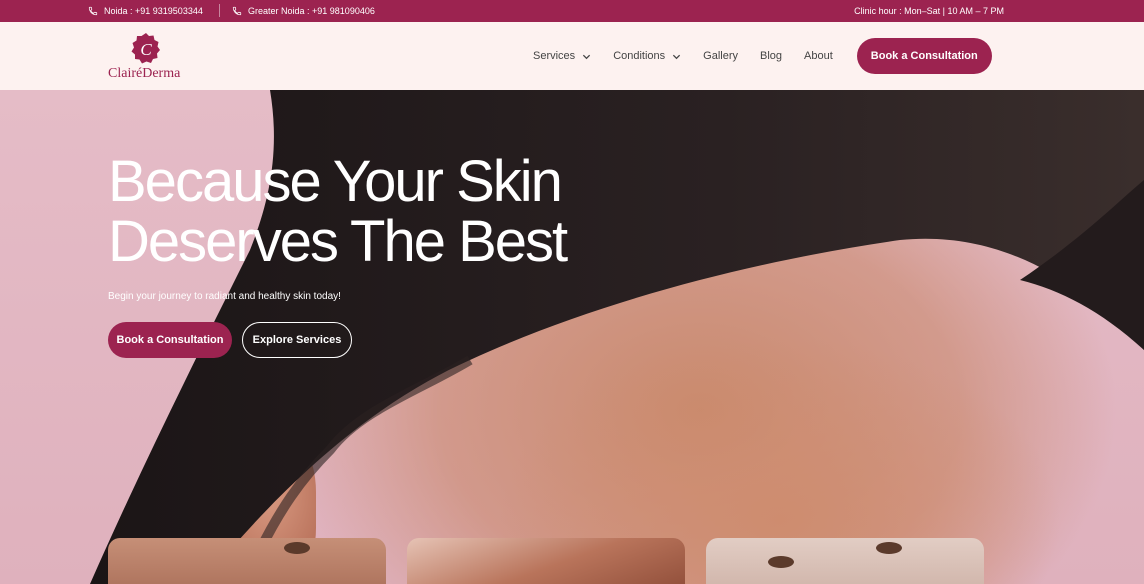 Image resolution: width=1144 pixels, height=584 pixels. I want to click on contact-noida-text: Noida : +91 9319503344, so click(153, 11).